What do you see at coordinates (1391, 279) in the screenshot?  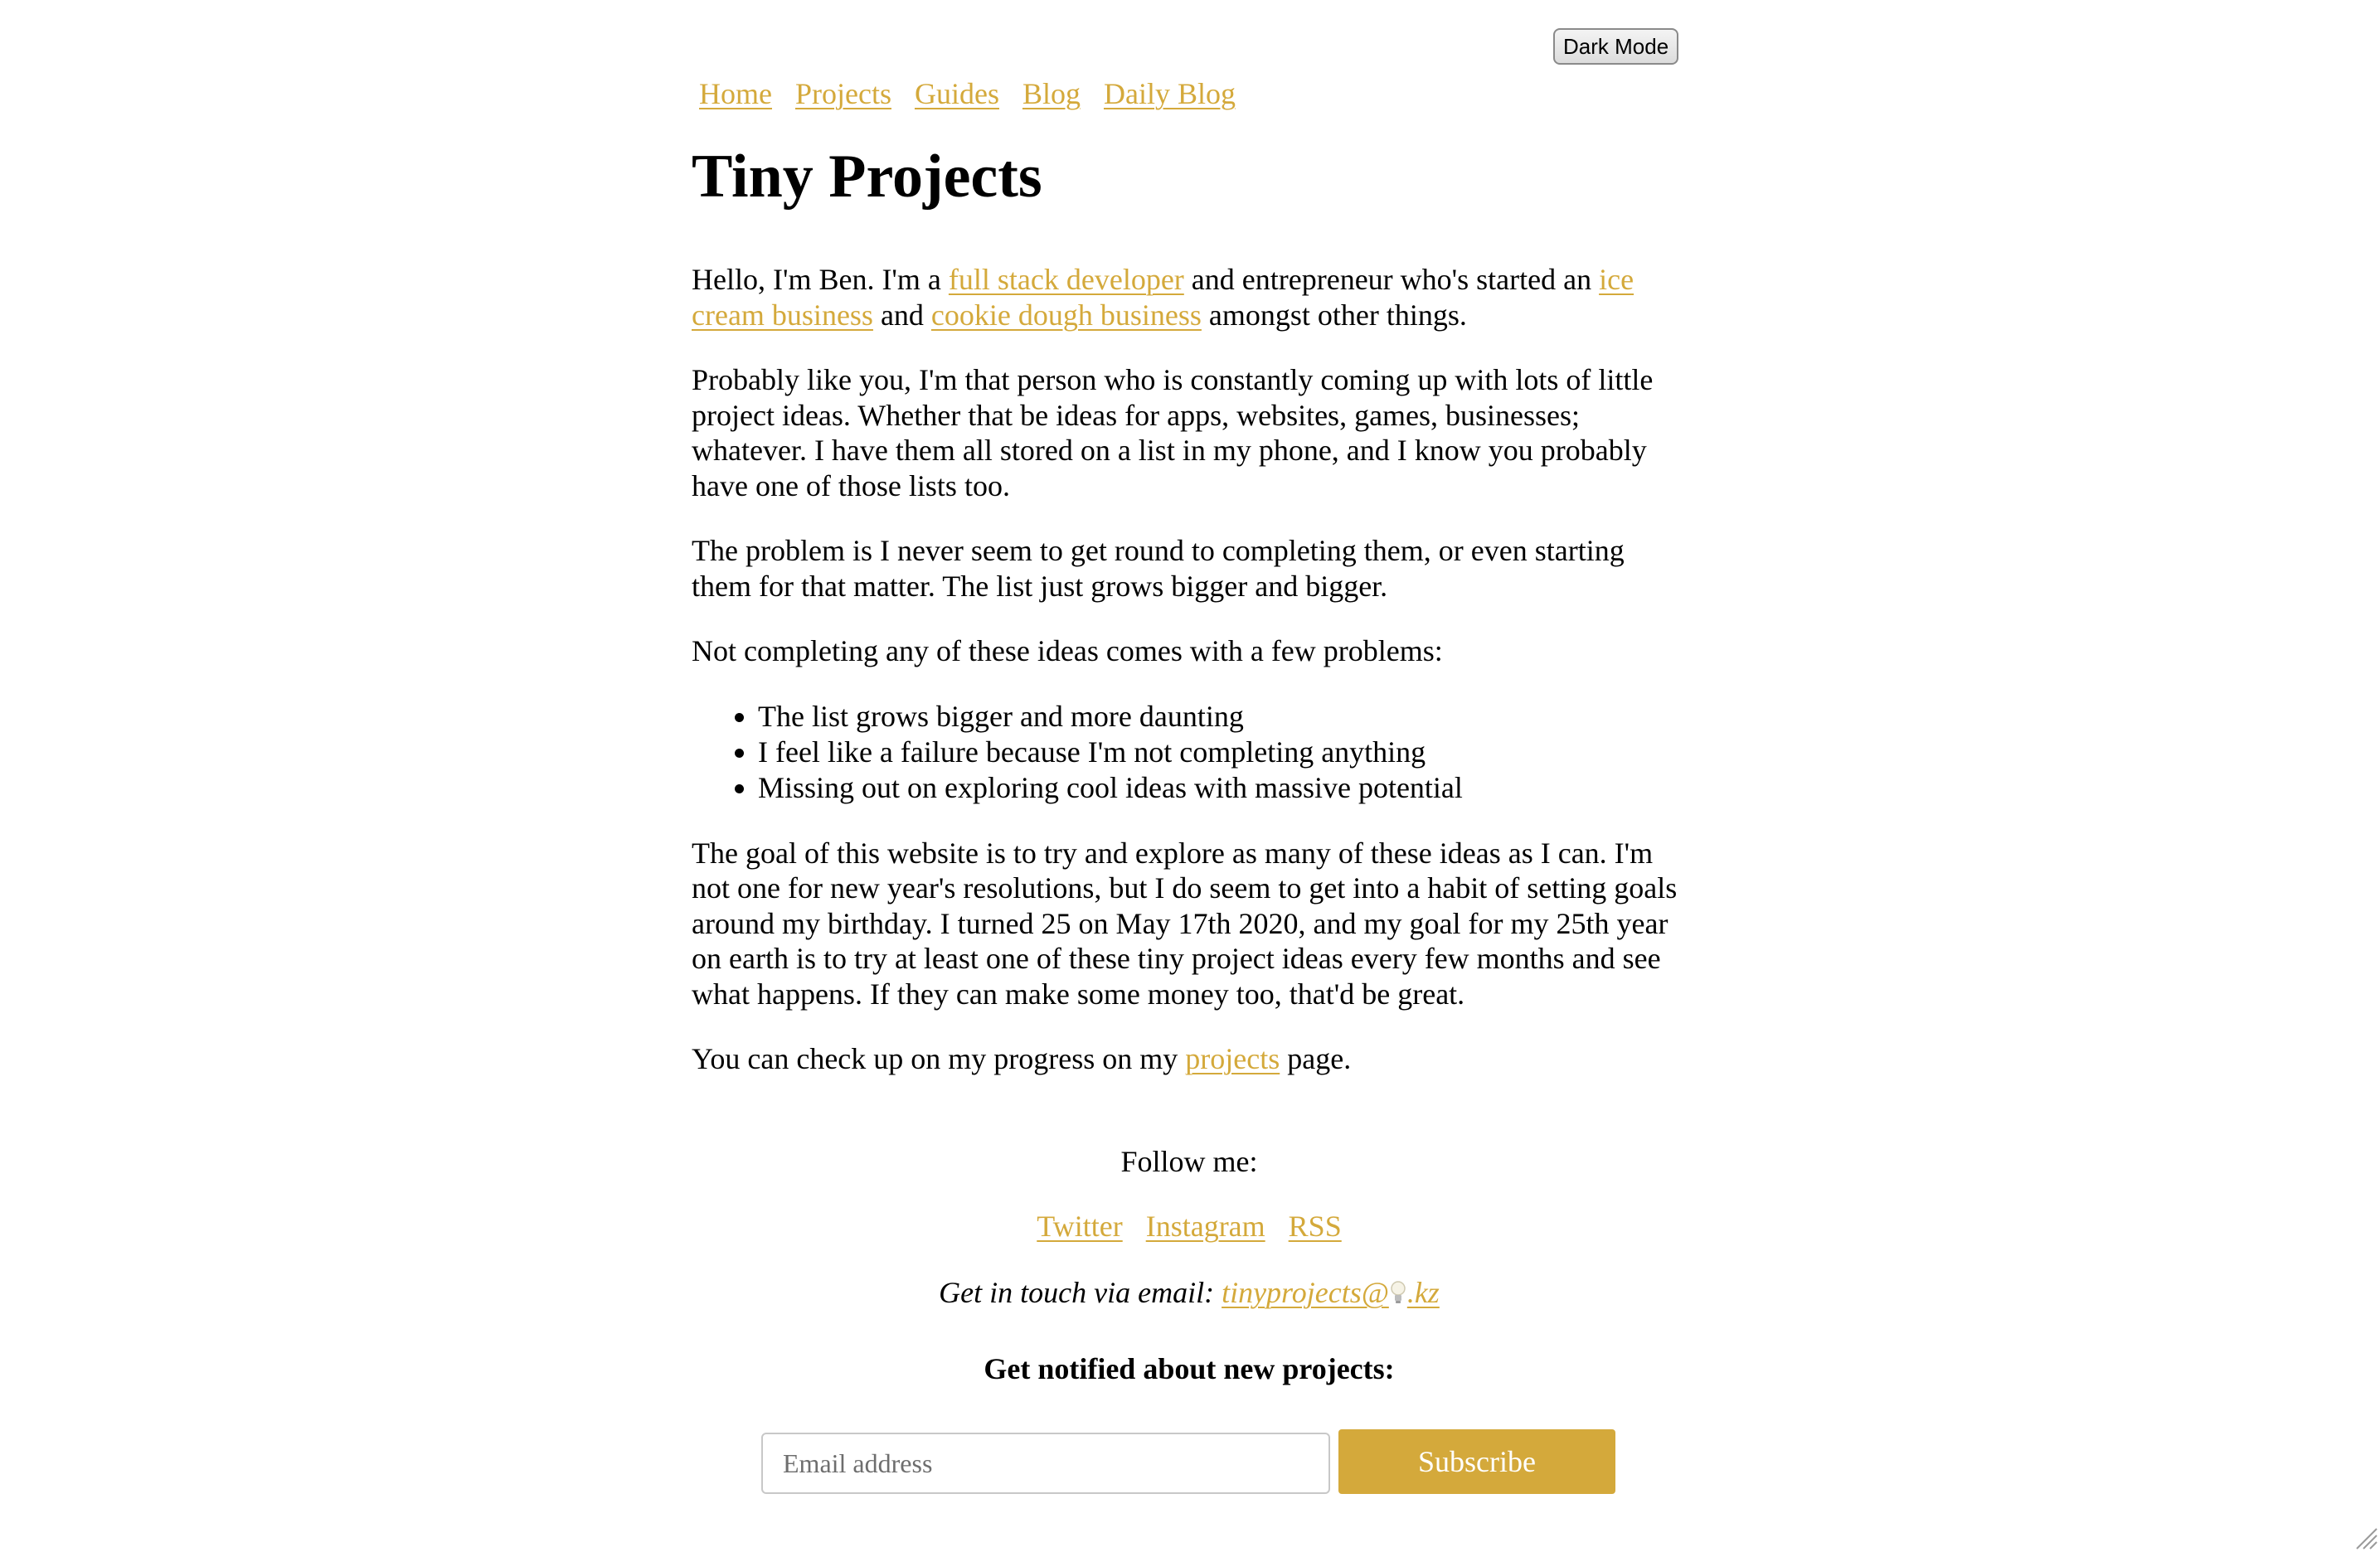 I see `intro-text-2: and entrepreneur who's started an` at bounding box center [1391, 279].